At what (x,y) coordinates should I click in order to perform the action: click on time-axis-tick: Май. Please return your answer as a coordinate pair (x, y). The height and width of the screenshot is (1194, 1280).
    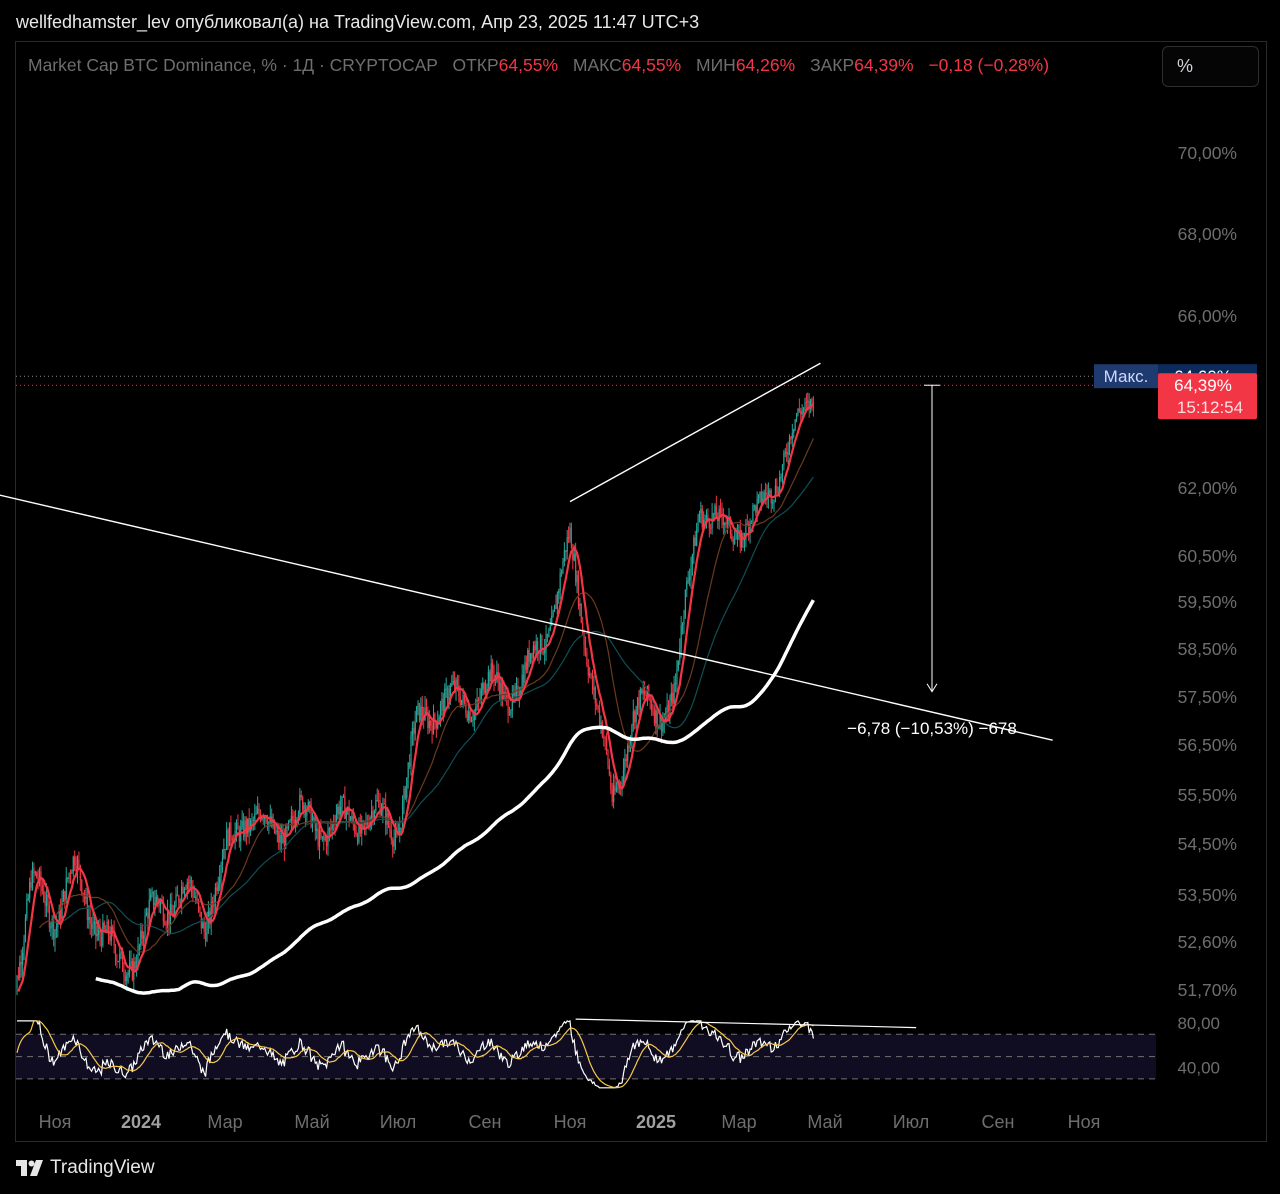
    Looking at the image, I should click on (824, 1122).